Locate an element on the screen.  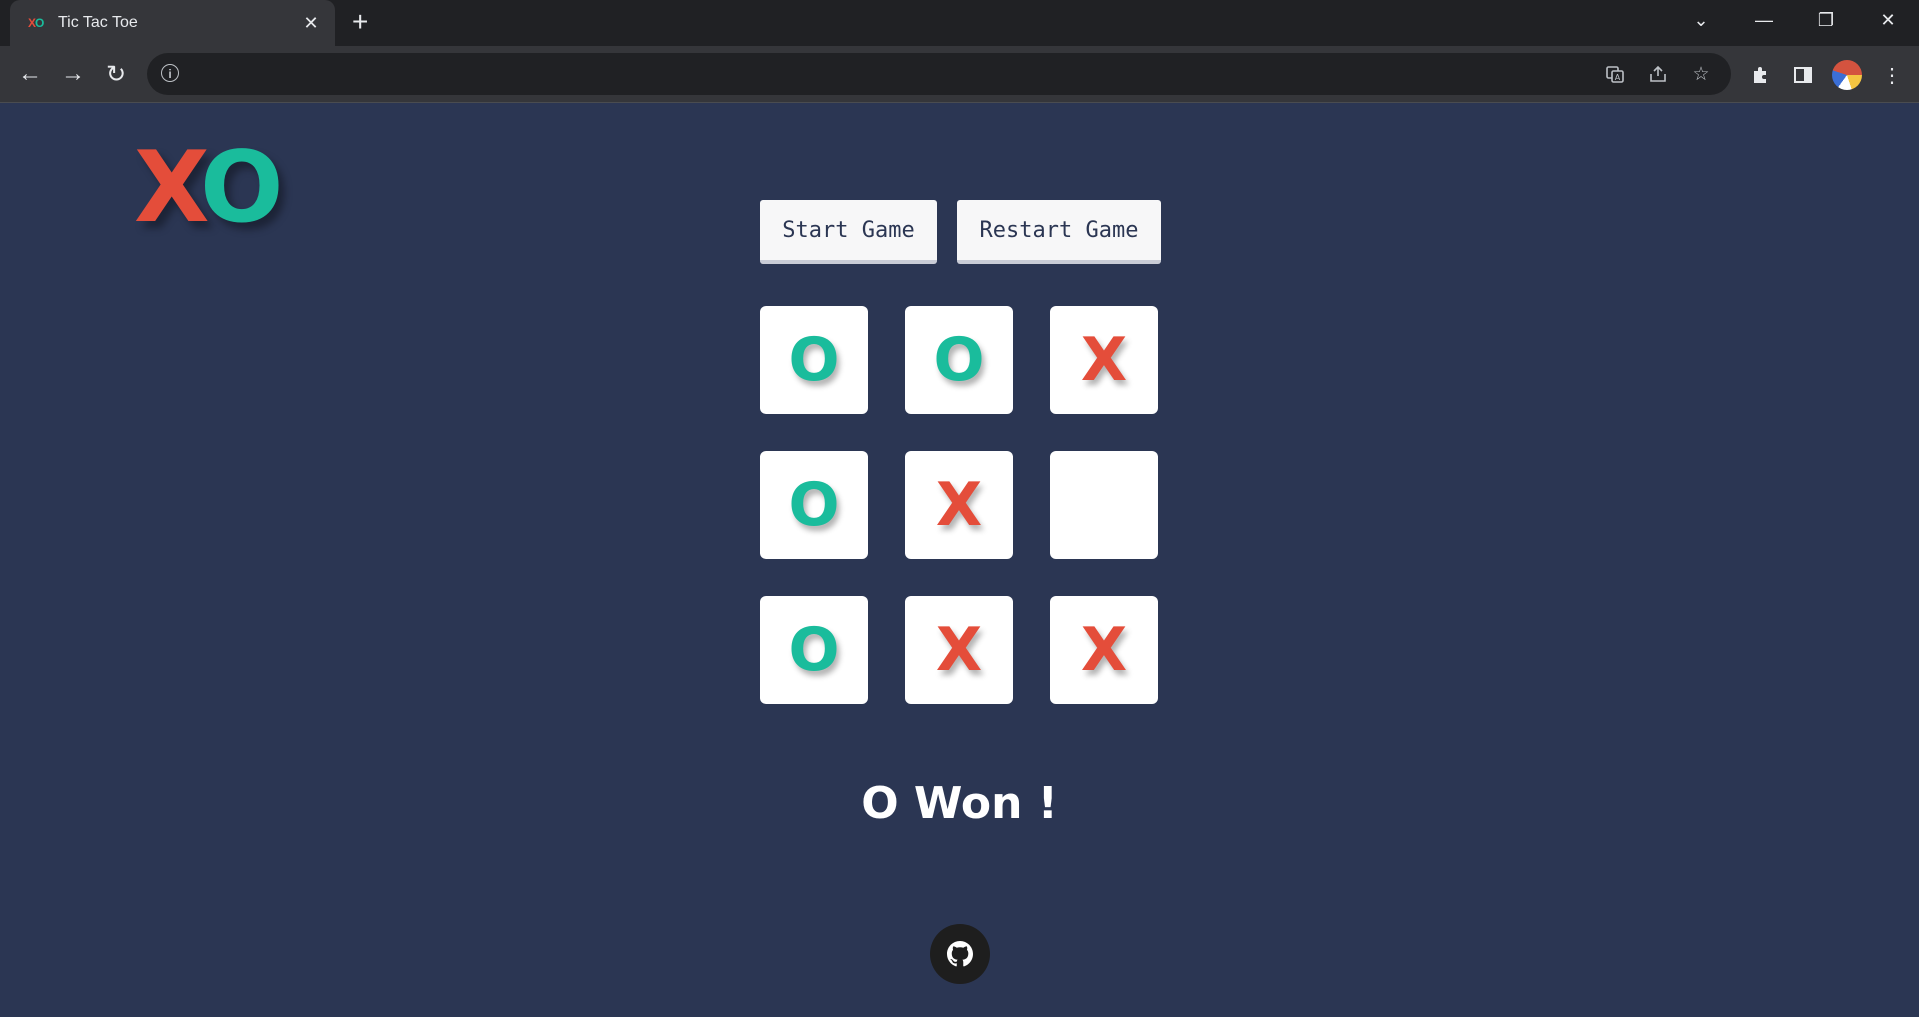
new-tab-button: + is located at coordinates (360, 22).